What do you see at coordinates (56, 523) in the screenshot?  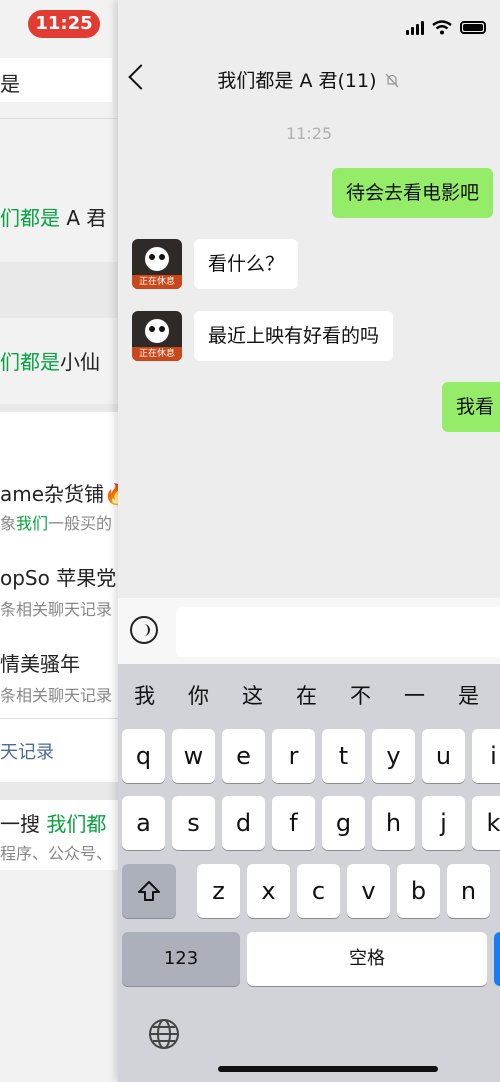 I see `contact-subtitle: 象我们一般买的` at bounding box center [56, 523].